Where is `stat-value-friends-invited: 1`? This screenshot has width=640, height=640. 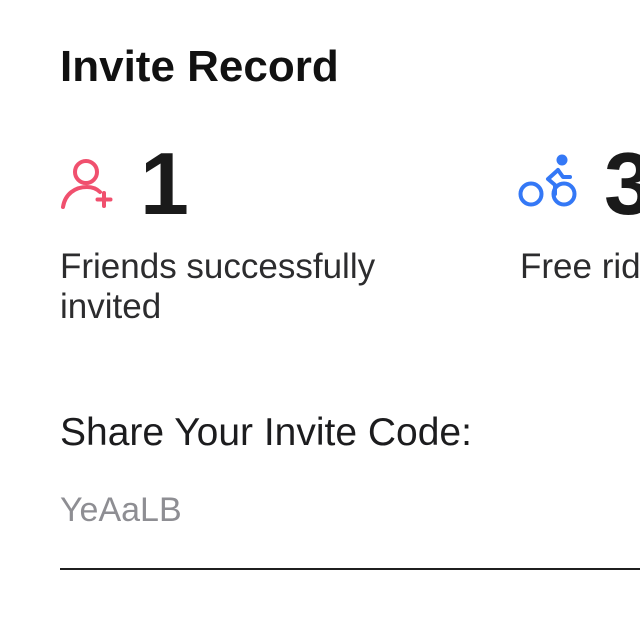
stat-value-friends-invited: 1 is located at coordinates (164, 183).